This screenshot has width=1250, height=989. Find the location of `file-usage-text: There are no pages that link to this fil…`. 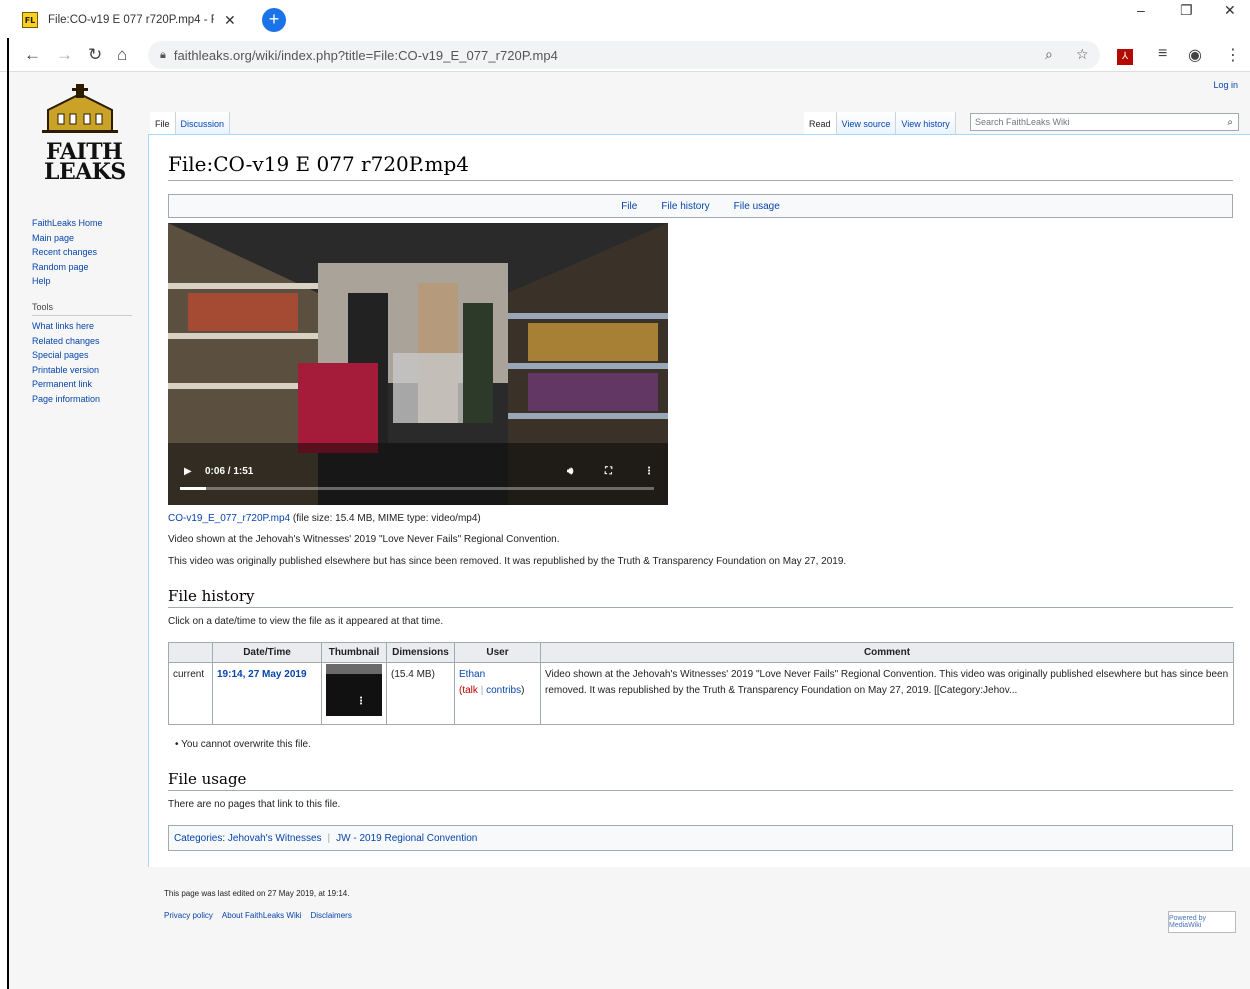

file-usage-text: There are no pages that link to this fil… is located at coordinates (254, 804).